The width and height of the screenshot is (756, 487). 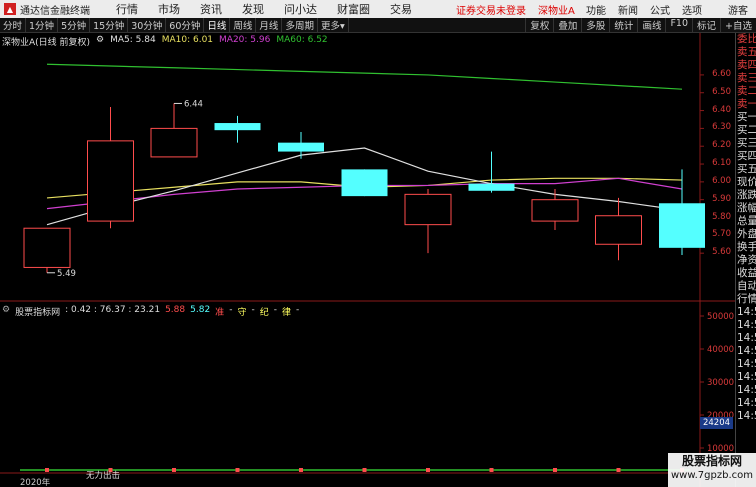 I want to click on period-monthly: 月线, so click(x=269, y=25).